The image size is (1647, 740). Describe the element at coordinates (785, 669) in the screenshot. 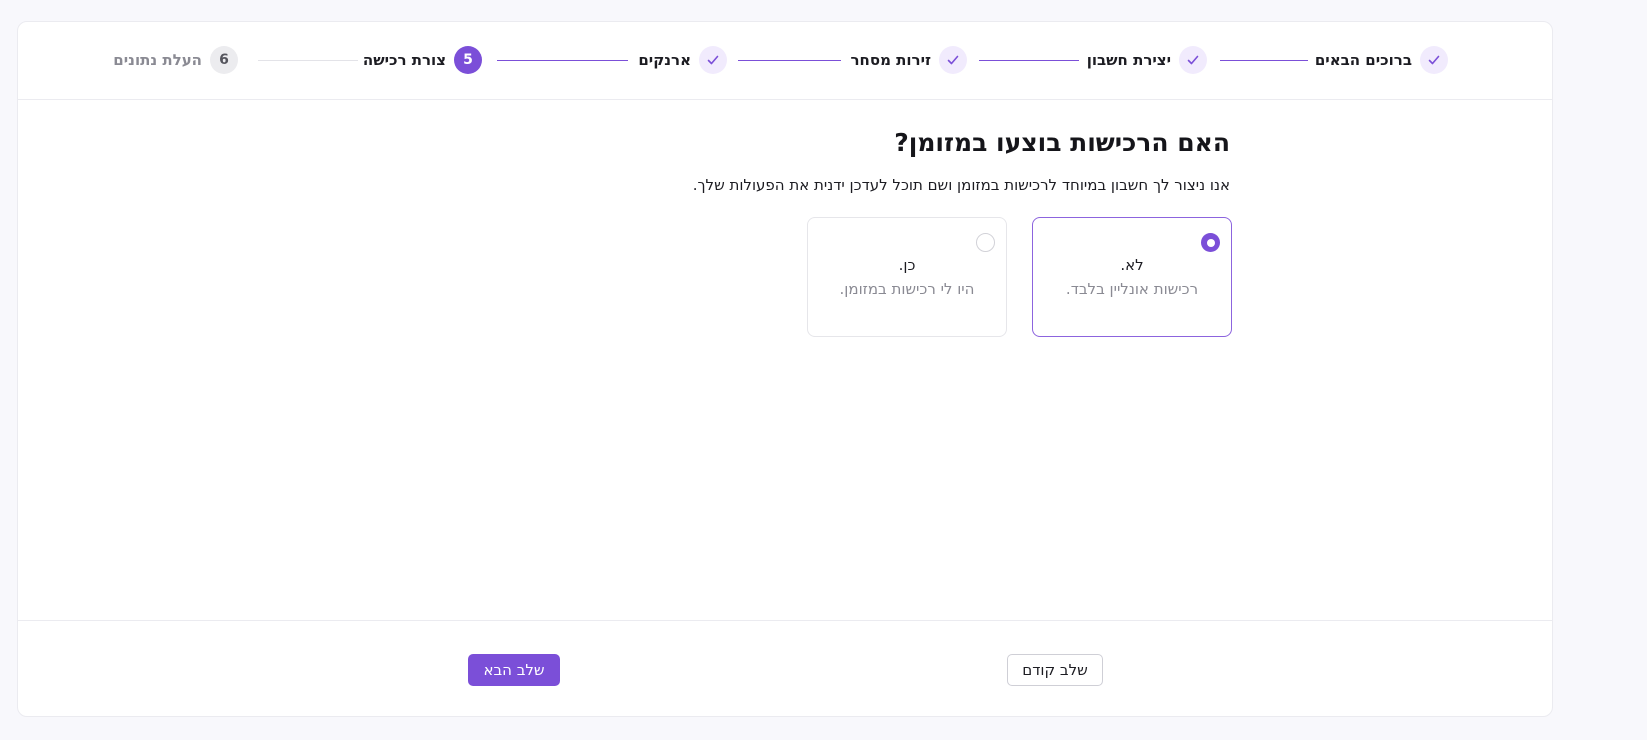

I see `footer-bar: שלב קודם שלב הבא` at that location.